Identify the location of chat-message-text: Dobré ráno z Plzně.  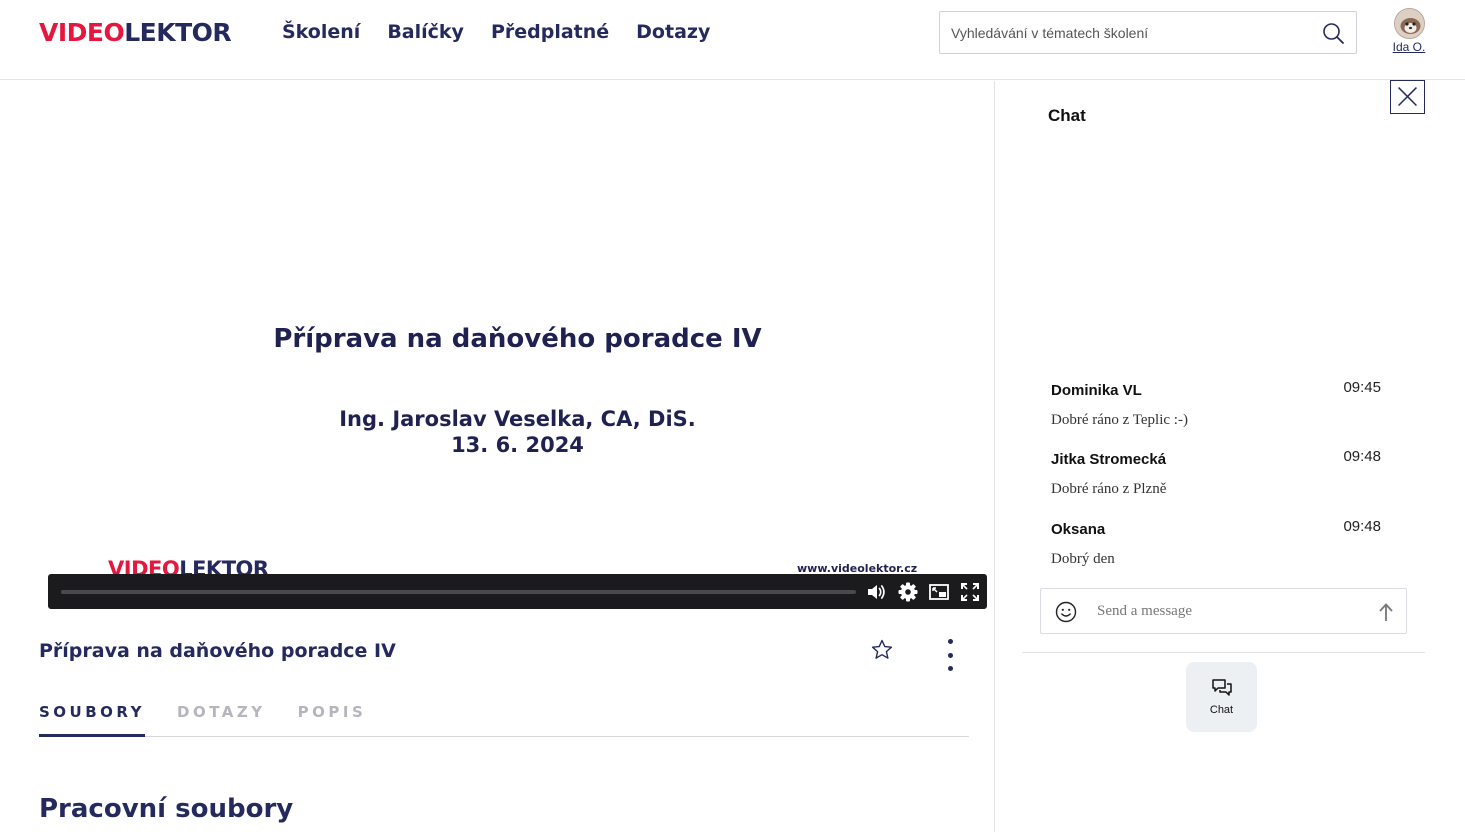
(1109, 489).